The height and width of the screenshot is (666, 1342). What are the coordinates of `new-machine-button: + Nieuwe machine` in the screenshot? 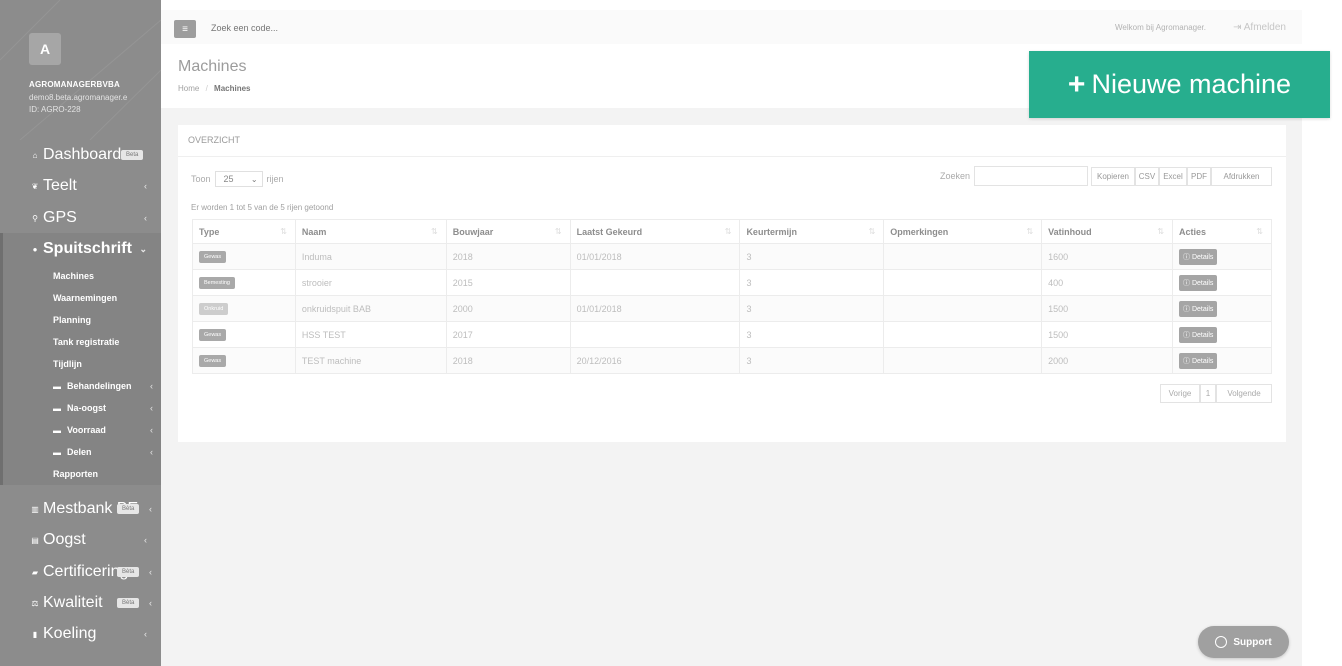 It's located at (1179, 84).